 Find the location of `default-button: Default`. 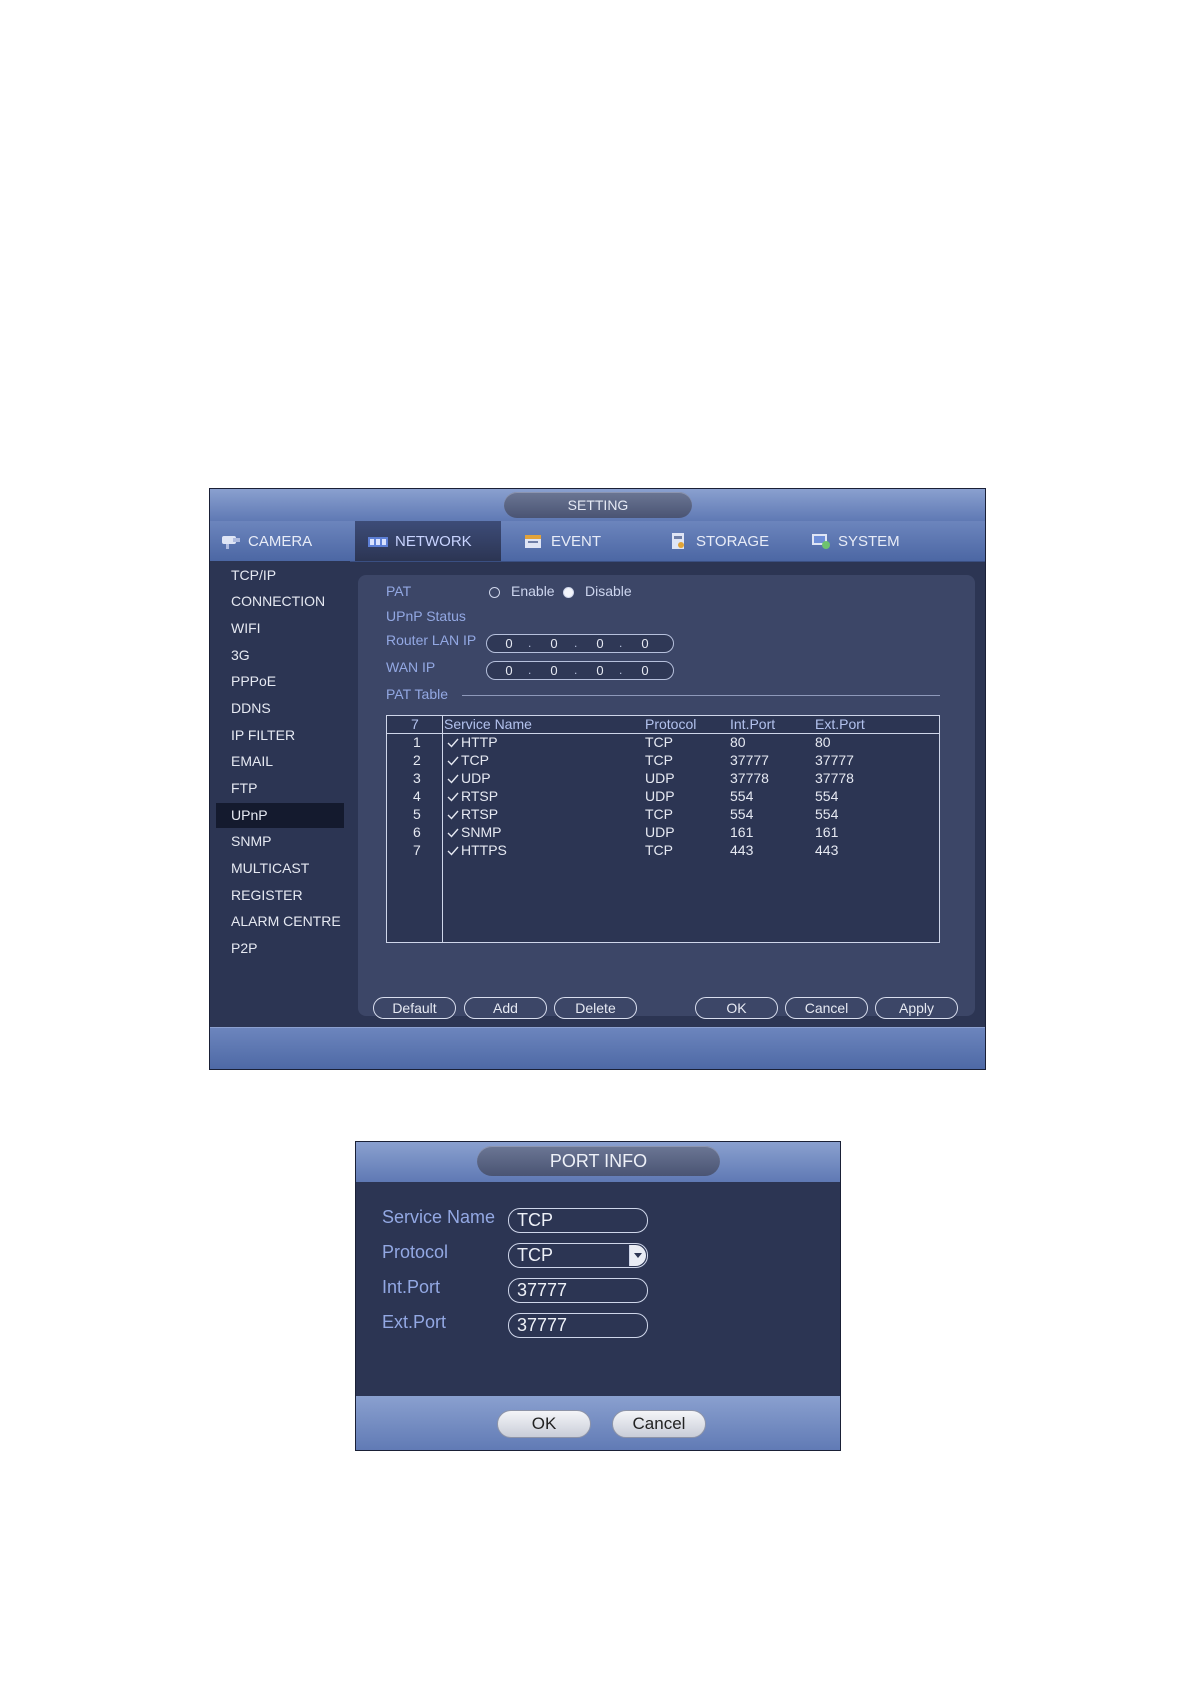

default-button: Default is located at coordinates (414, 1008).